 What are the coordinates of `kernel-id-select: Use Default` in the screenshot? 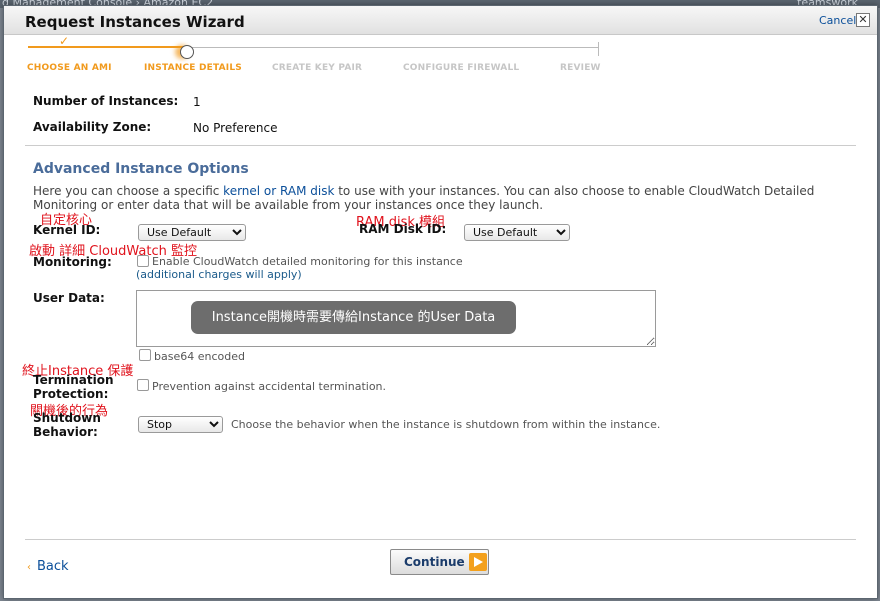 It's located at (192, 232).